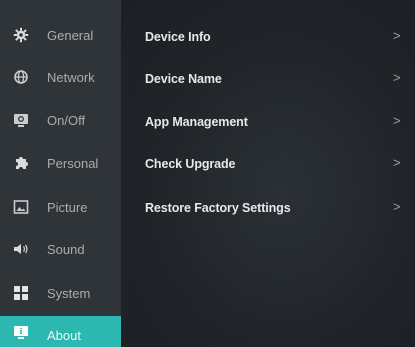 This screenshot has width=415, height=347. I want to click on sidebar-item-label: About, so click(64, 335).